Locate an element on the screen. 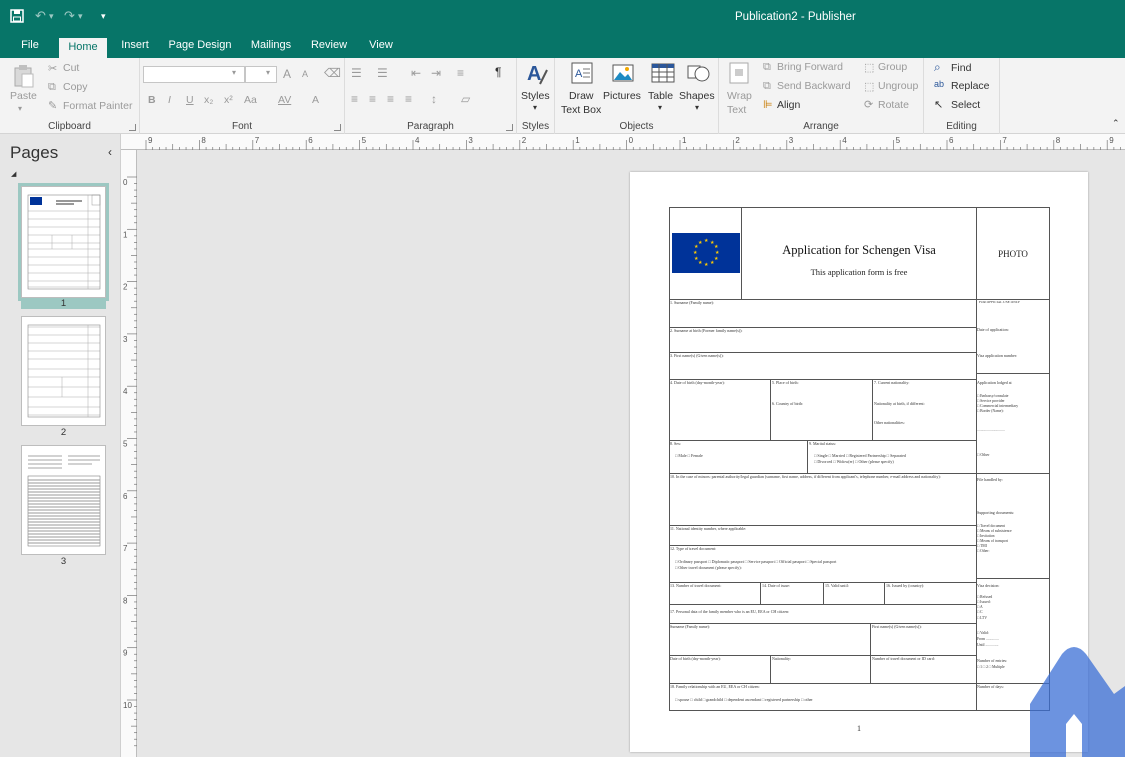 Image resolution: width=1125 pixels, height=757 pixels. field-family-dob: Date of birth (day-month-year): is located at coordinates (695, 658).